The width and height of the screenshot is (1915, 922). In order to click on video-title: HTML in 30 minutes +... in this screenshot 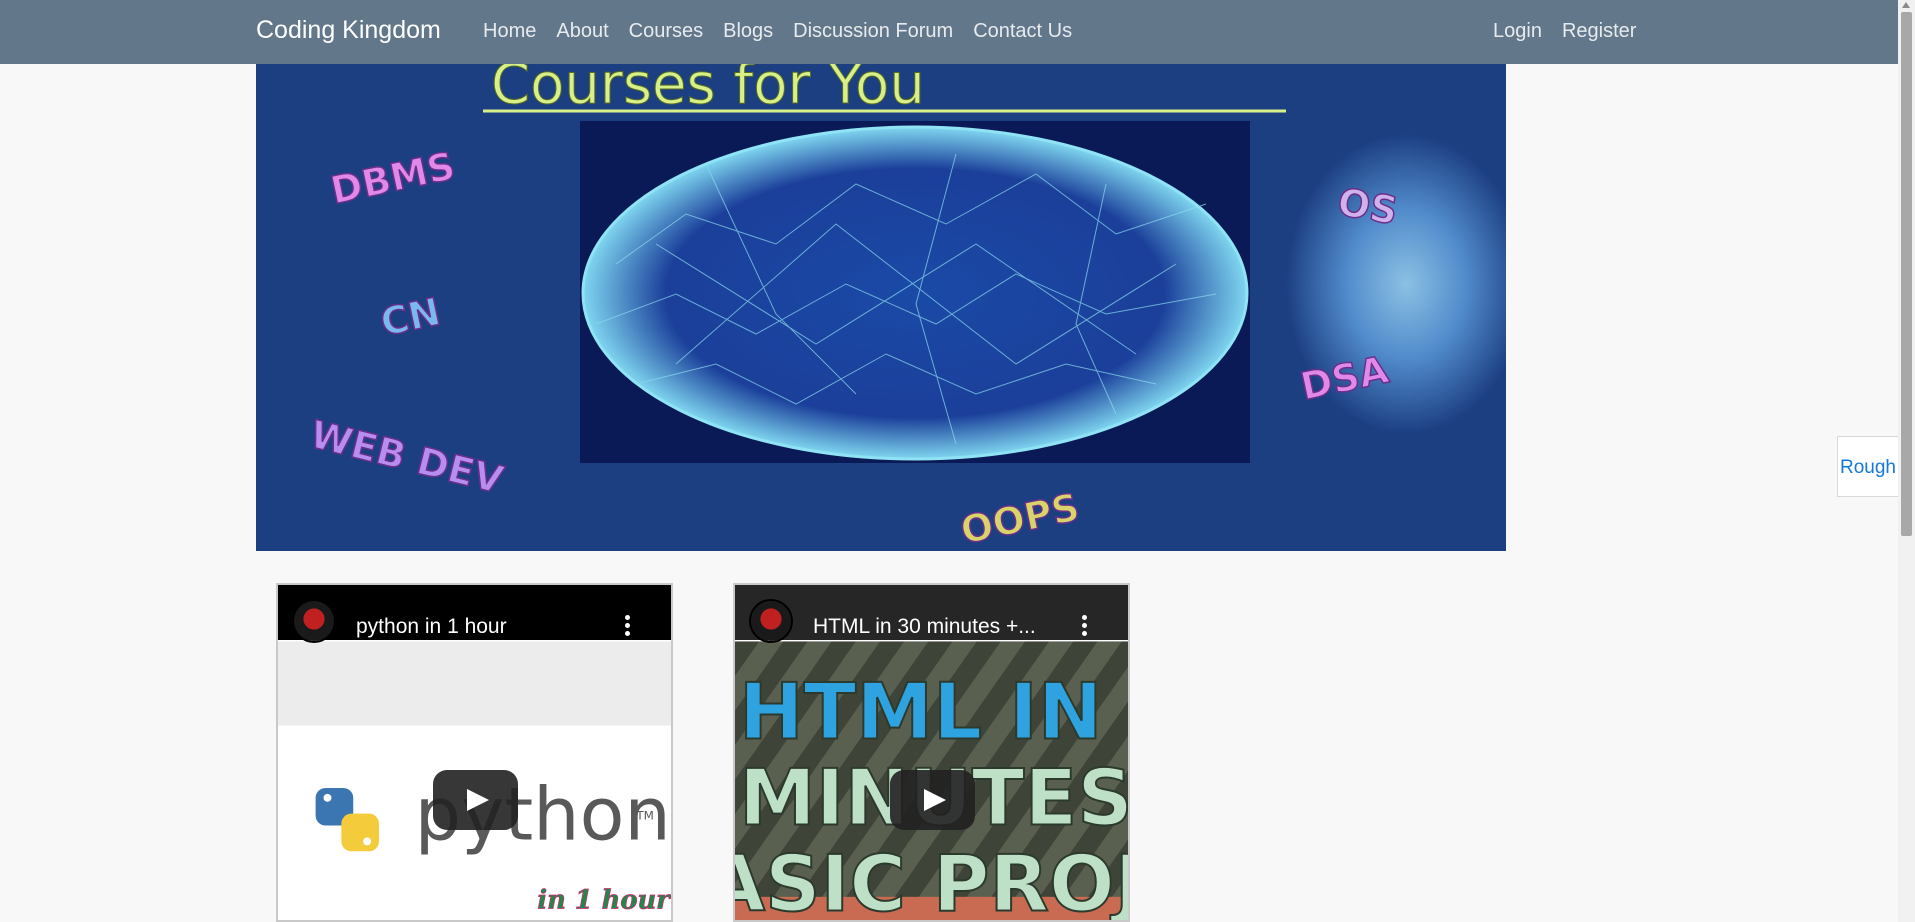, I will do `click(924, 627)`.